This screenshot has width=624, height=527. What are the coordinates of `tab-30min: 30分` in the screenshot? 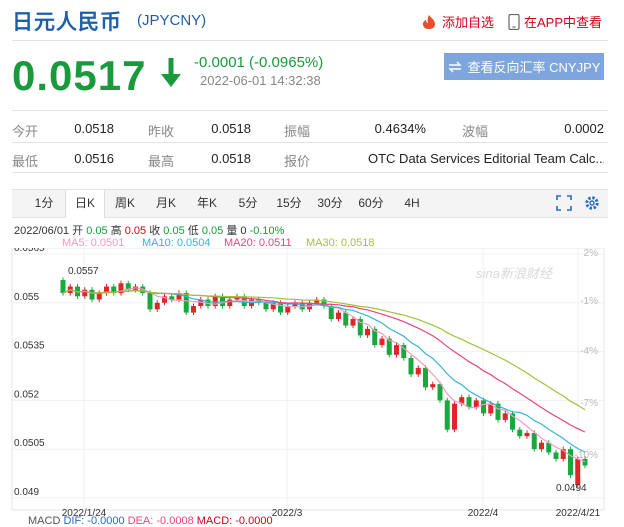 It's located at (330, 203).